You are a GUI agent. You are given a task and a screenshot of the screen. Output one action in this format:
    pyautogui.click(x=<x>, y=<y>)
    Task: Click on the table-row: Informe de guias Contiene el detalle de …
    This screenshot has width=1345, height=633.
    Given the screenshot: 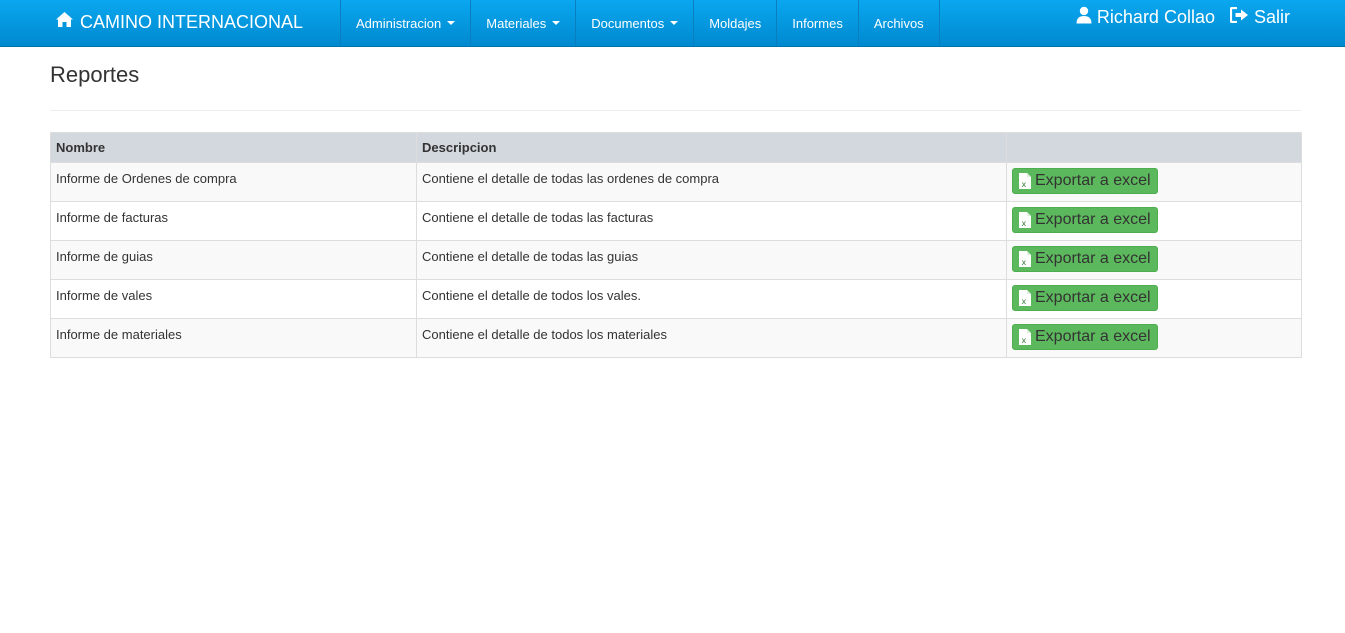 What is the action you would take?
    pyautogui.click(x=676, y=260)
    